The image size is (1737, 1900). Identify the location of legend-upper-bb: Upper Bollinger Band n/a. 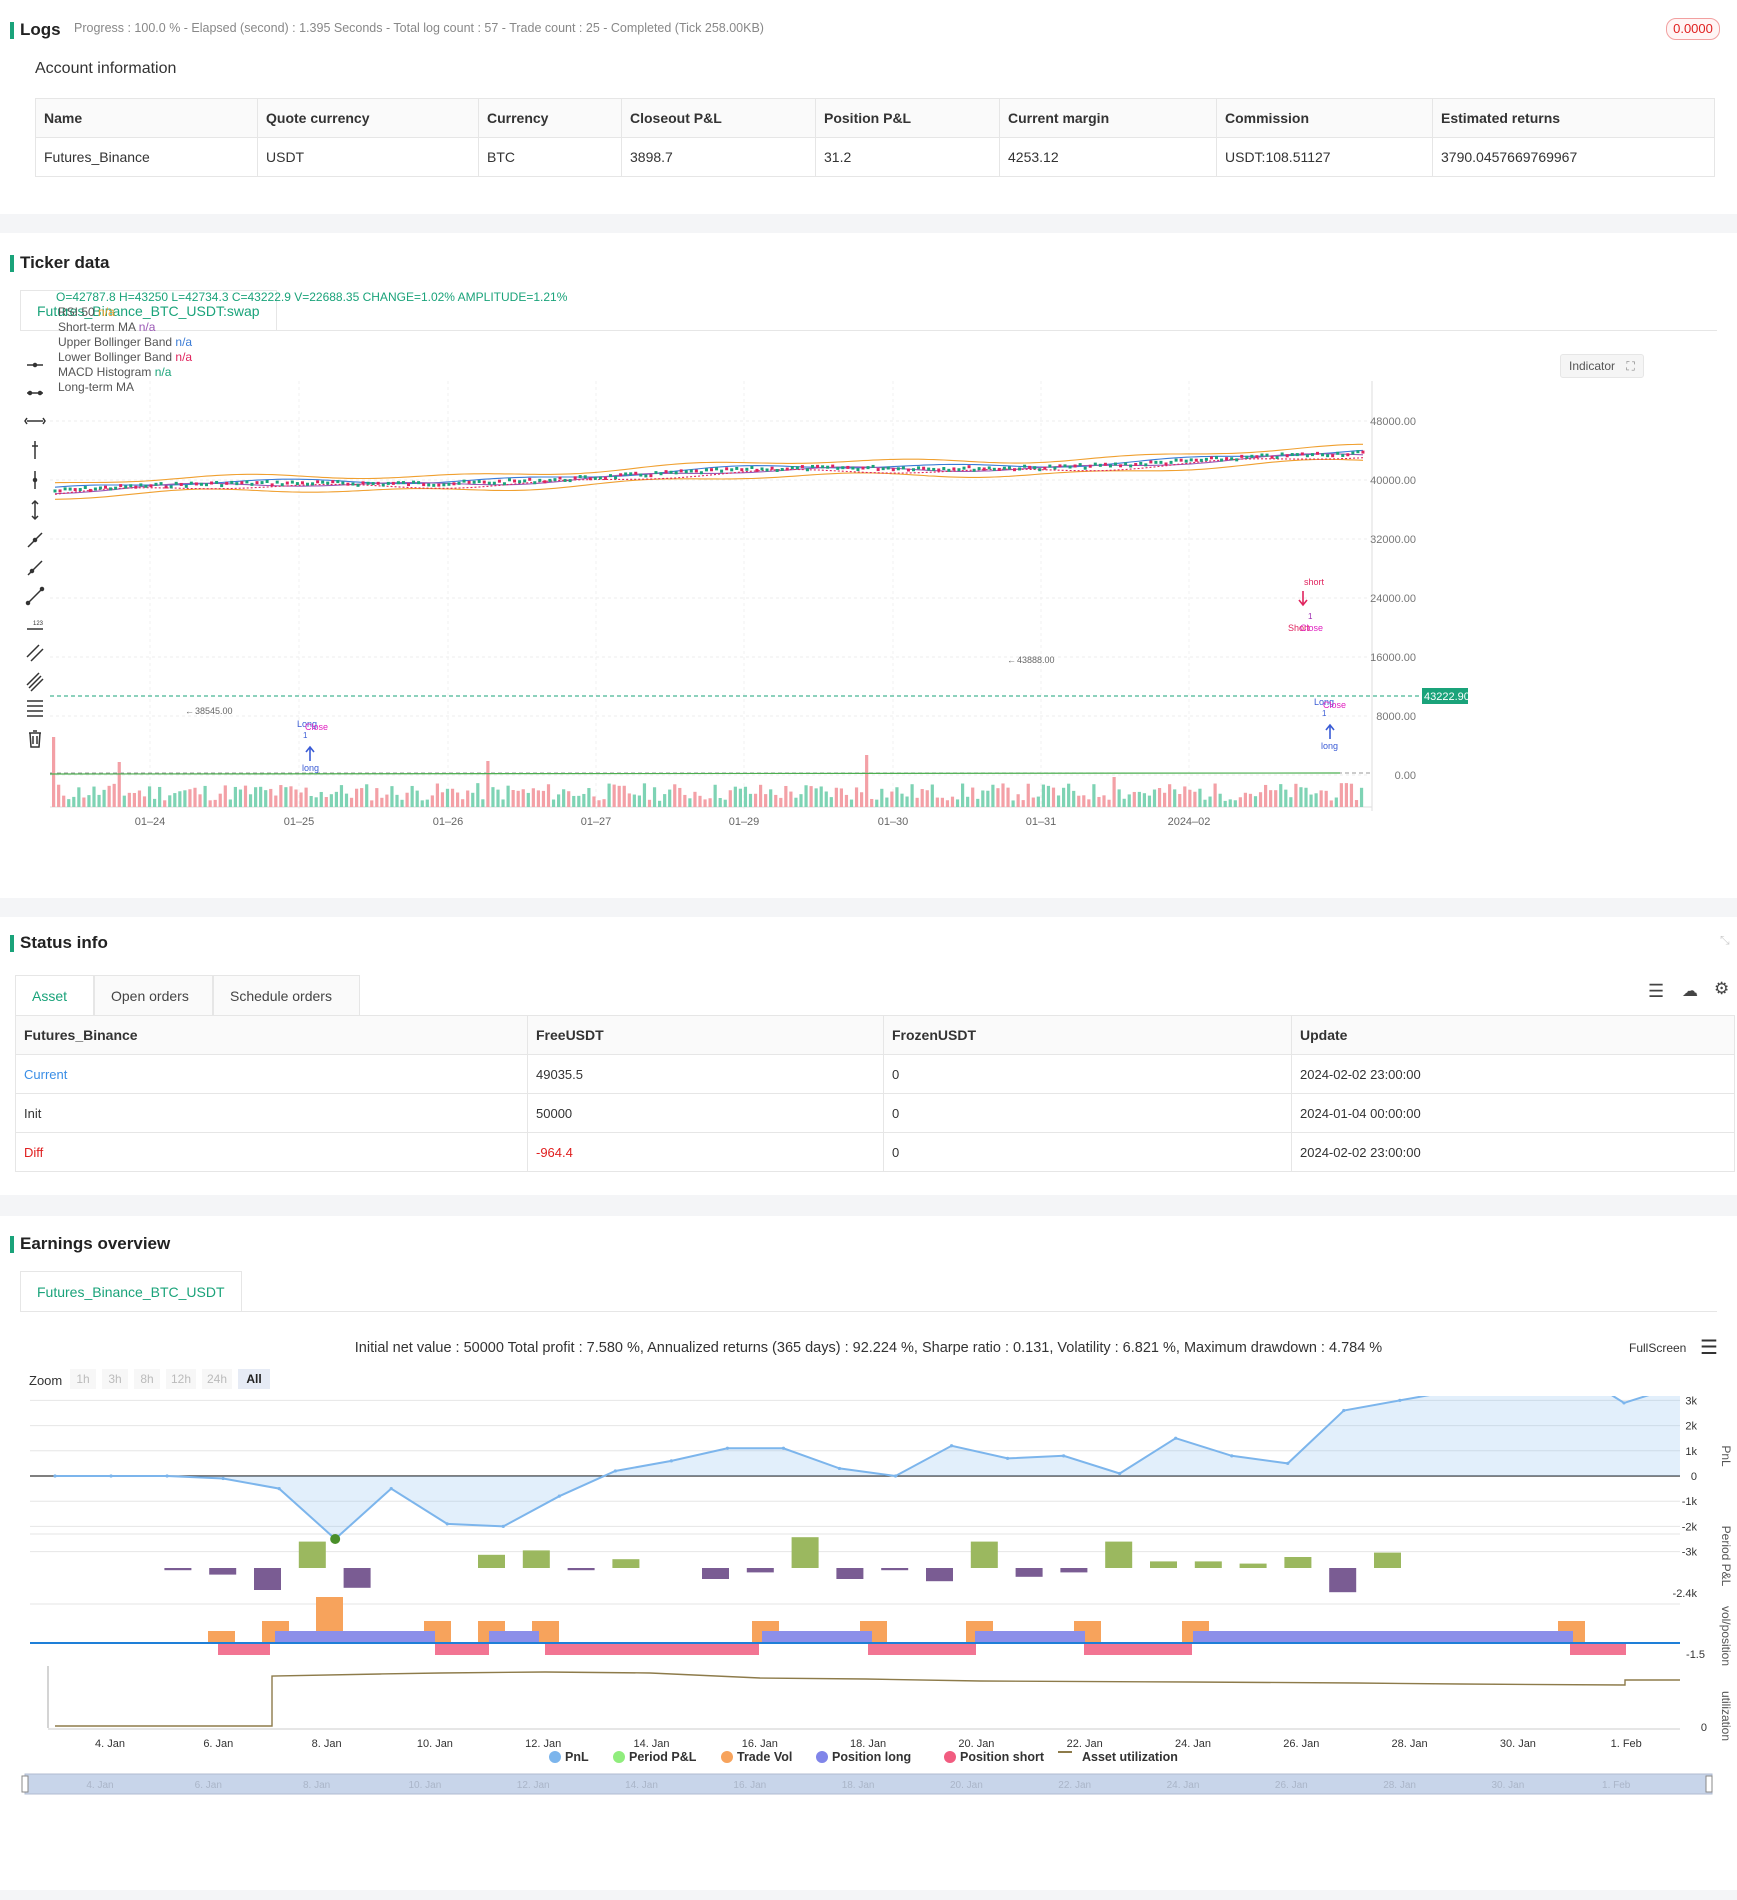
(125, 342).